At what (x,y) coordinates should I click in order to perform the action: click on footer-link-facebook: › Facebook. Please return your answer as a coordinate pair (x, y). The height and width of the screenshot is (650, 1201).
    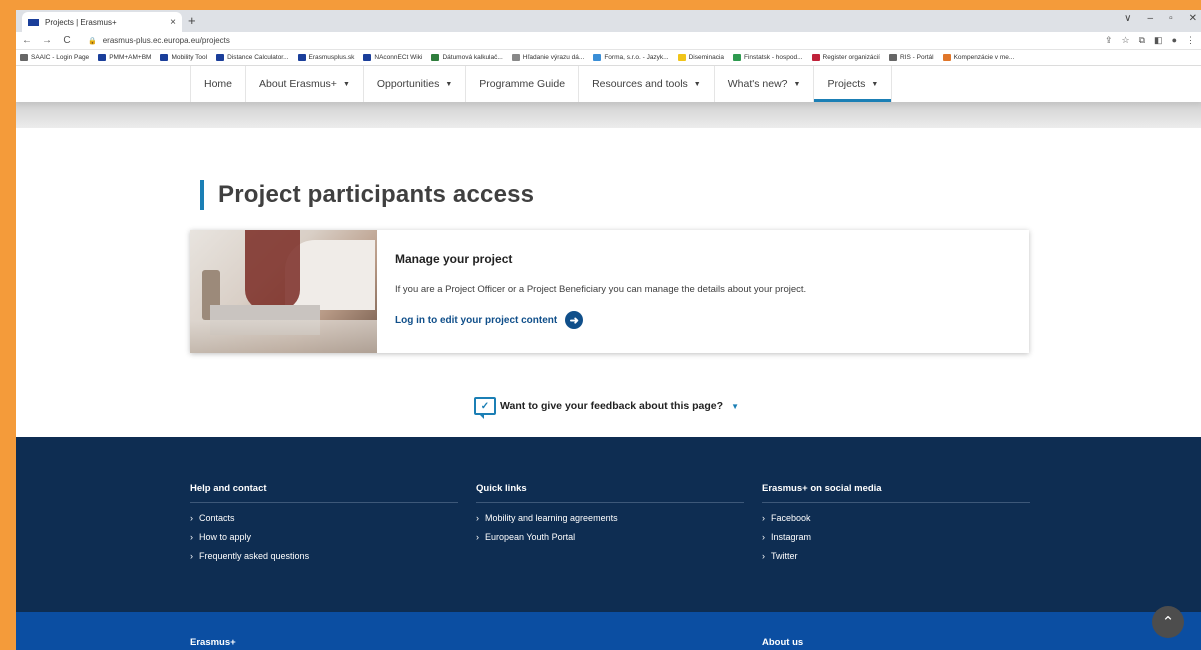
    Looking at the image, I should click on (896, 518).